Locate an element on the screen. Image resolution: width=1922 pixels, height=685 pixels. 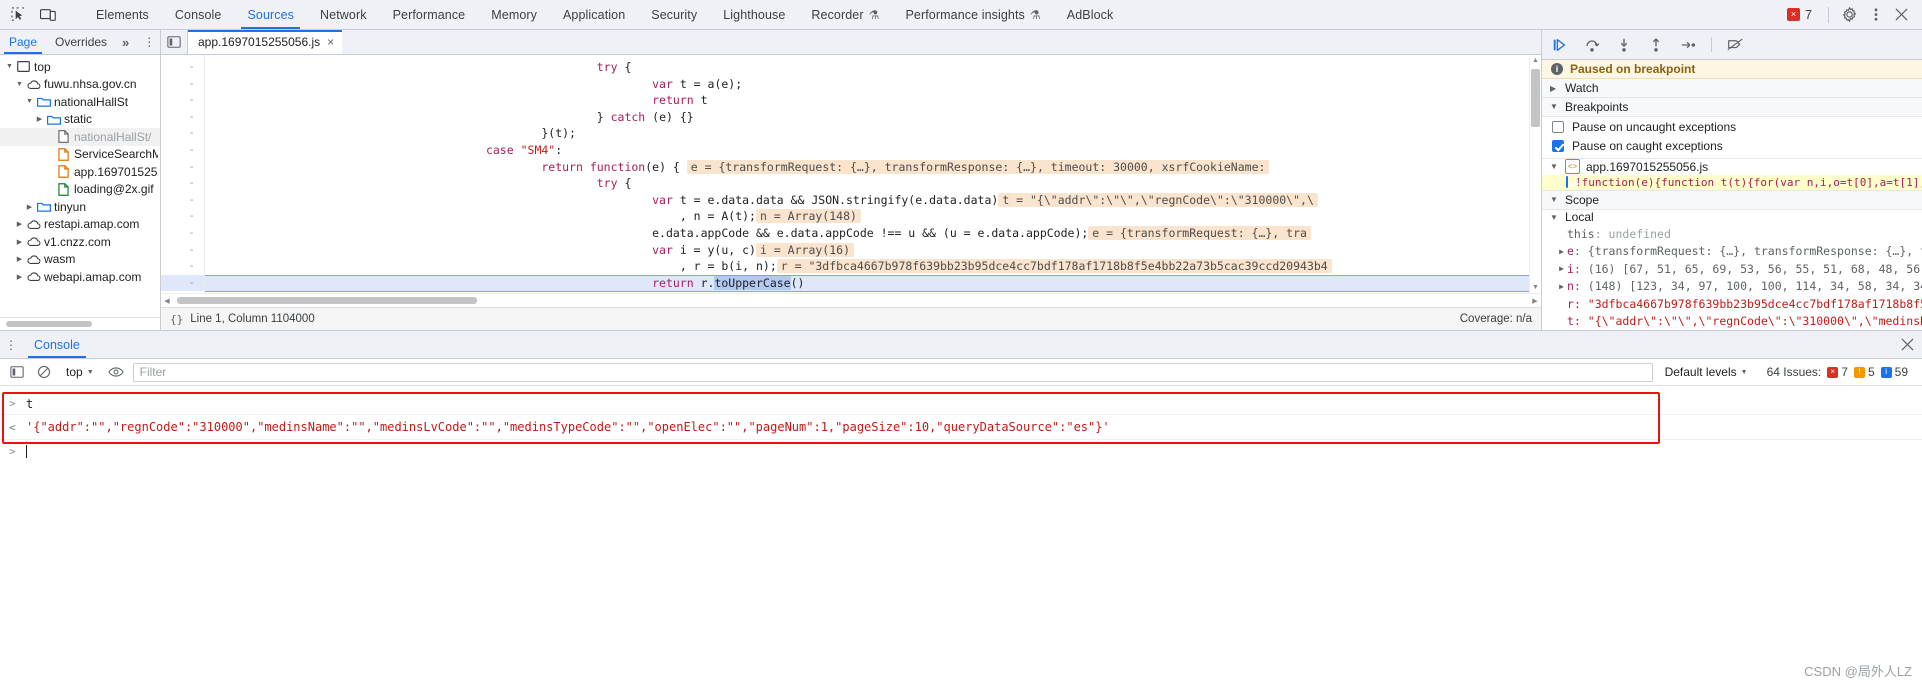
tree-item-webapi-amap-com: ▶ webapi.amap.com is located at coordinates (80, 277).